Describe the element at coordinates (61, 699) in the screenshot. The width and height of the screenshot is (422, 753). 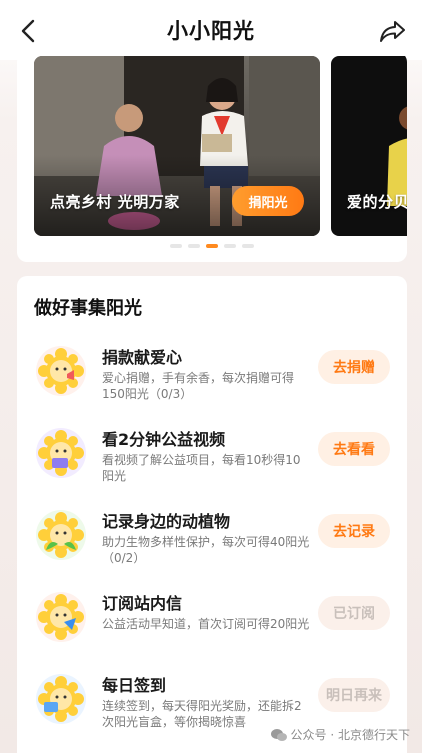
I see `sun-checkin-icon` at that location.